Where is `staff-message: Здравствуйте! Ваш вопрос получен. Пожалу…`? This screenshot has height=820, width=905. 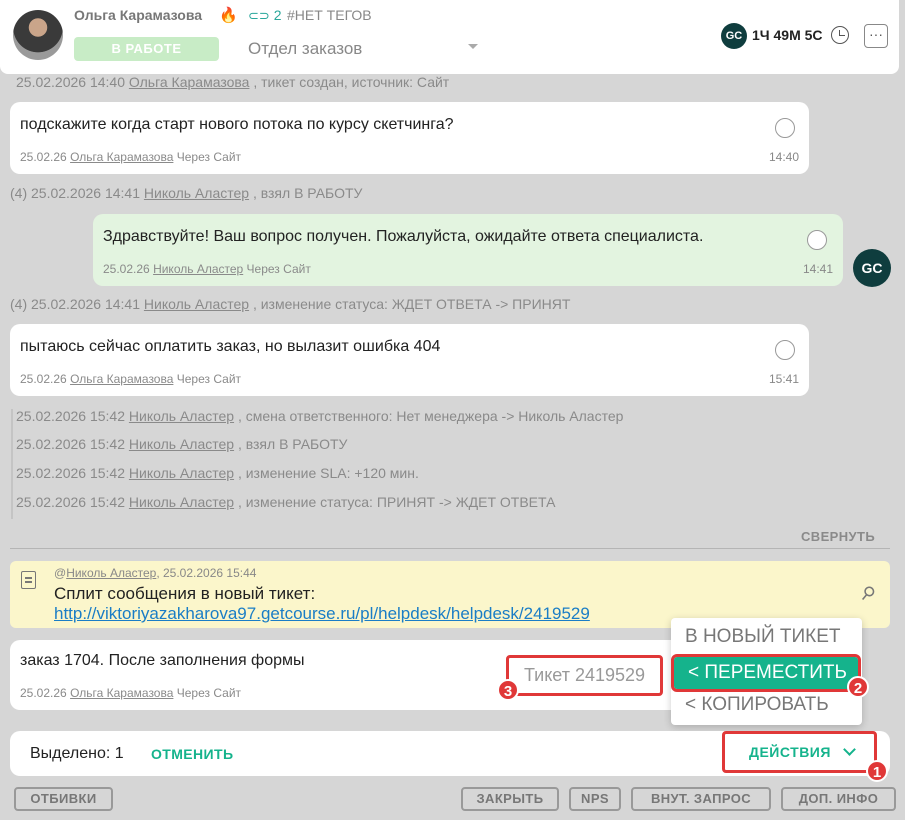
staff-message: Здравствуйте! Ваш вопрос получен. Пожалу… is located at coordinates (468, 250).